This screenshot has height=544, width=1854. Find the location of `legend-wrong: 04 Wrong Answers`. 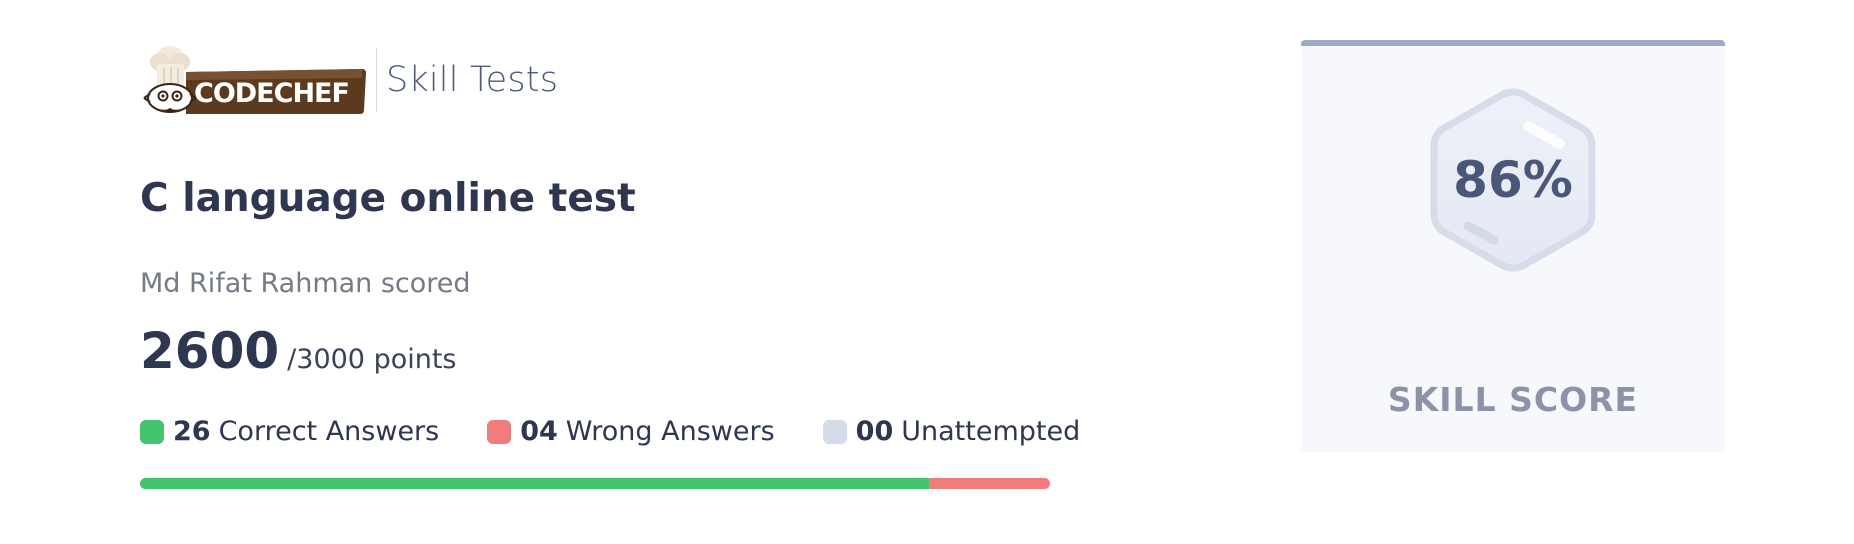

legend-wrong: 04 Wrong Answers is located at coordinates (631, 431).